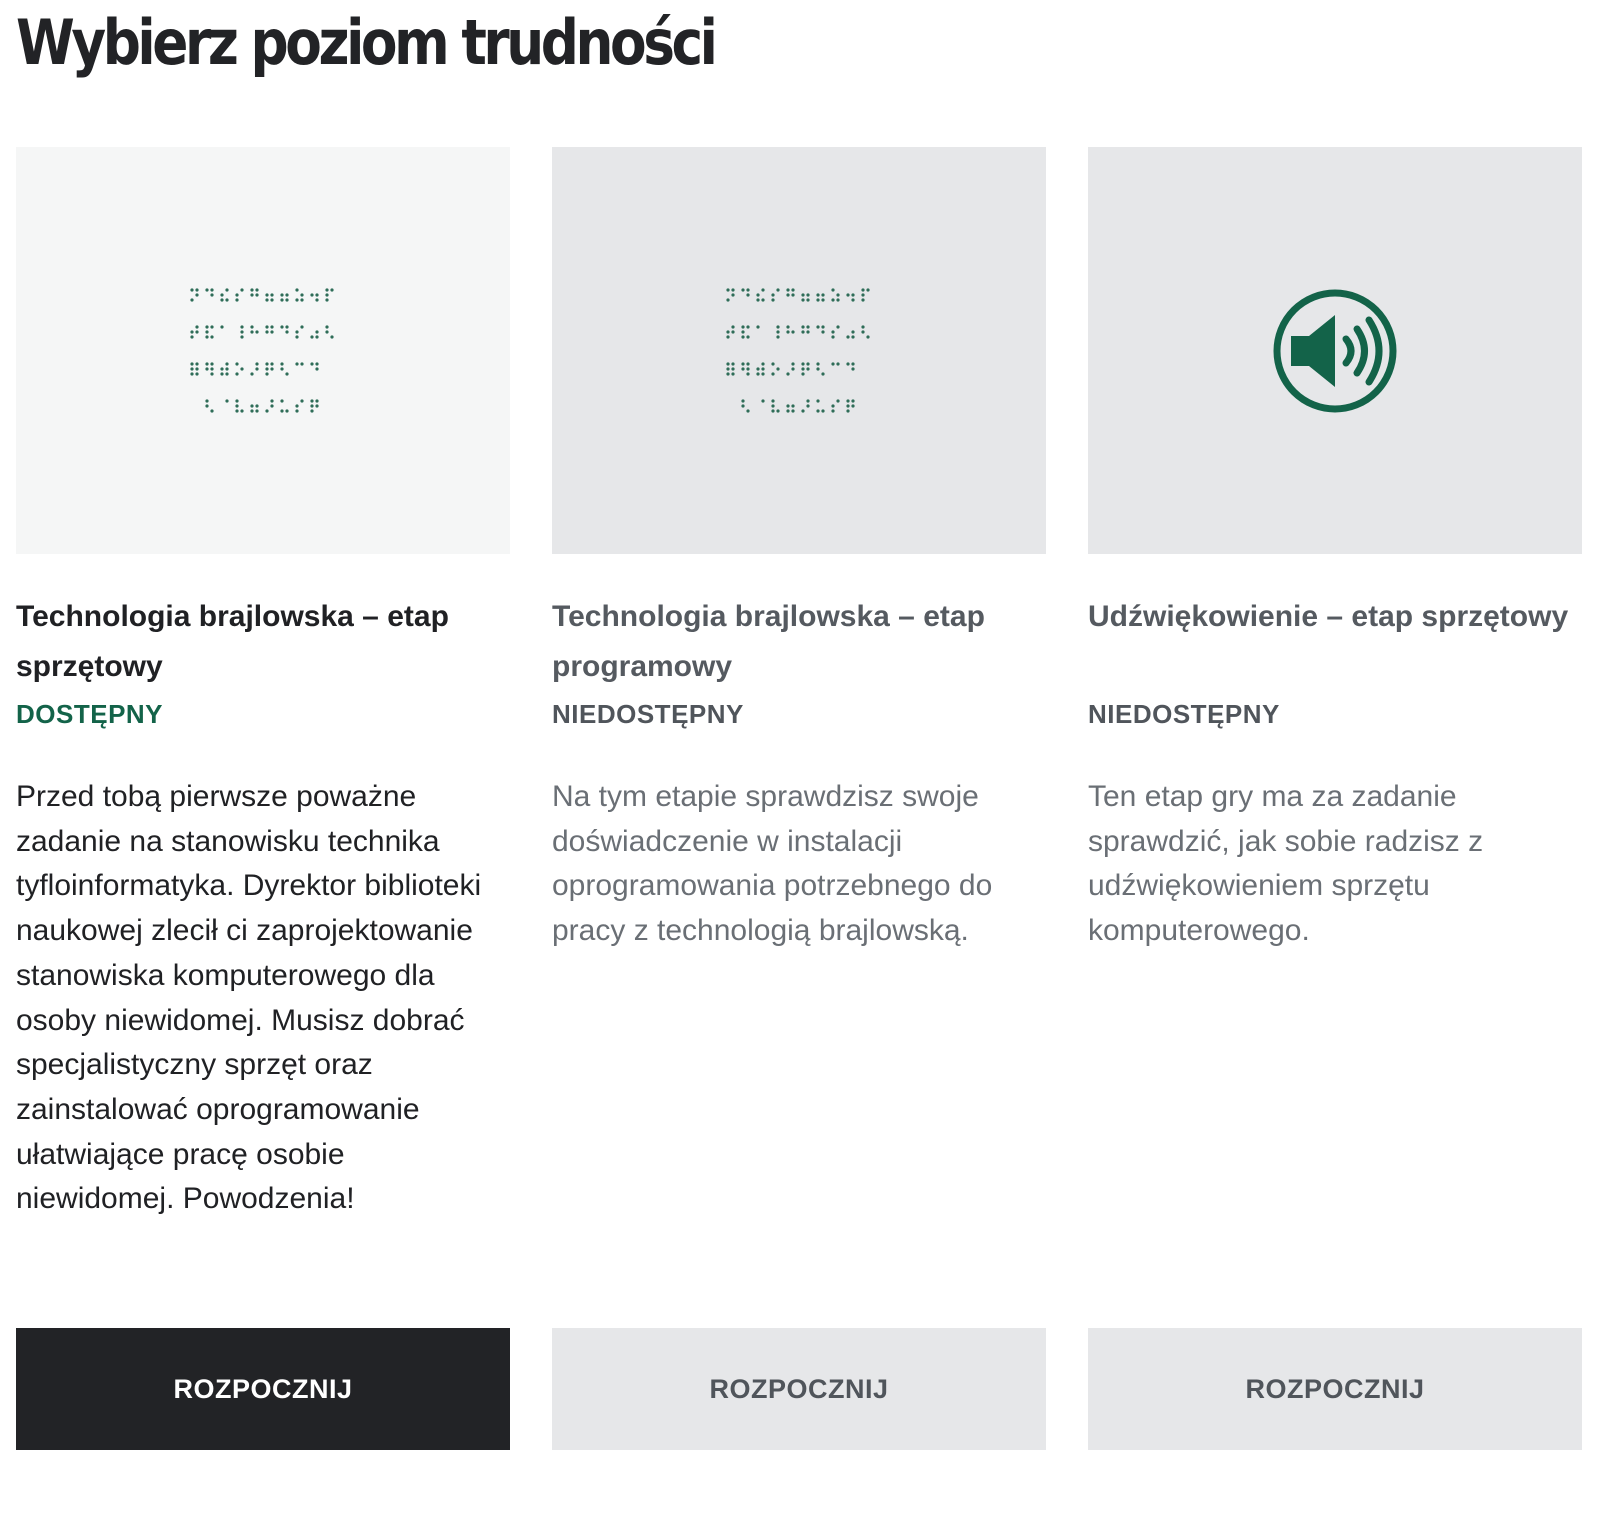 The image size is (1600, 1521). What do you see at coordinates (232, 641) in the screenshot?
I see `card-title: Technologia brajlowska – etap sprzętowy` at bounding box center [232, 641].